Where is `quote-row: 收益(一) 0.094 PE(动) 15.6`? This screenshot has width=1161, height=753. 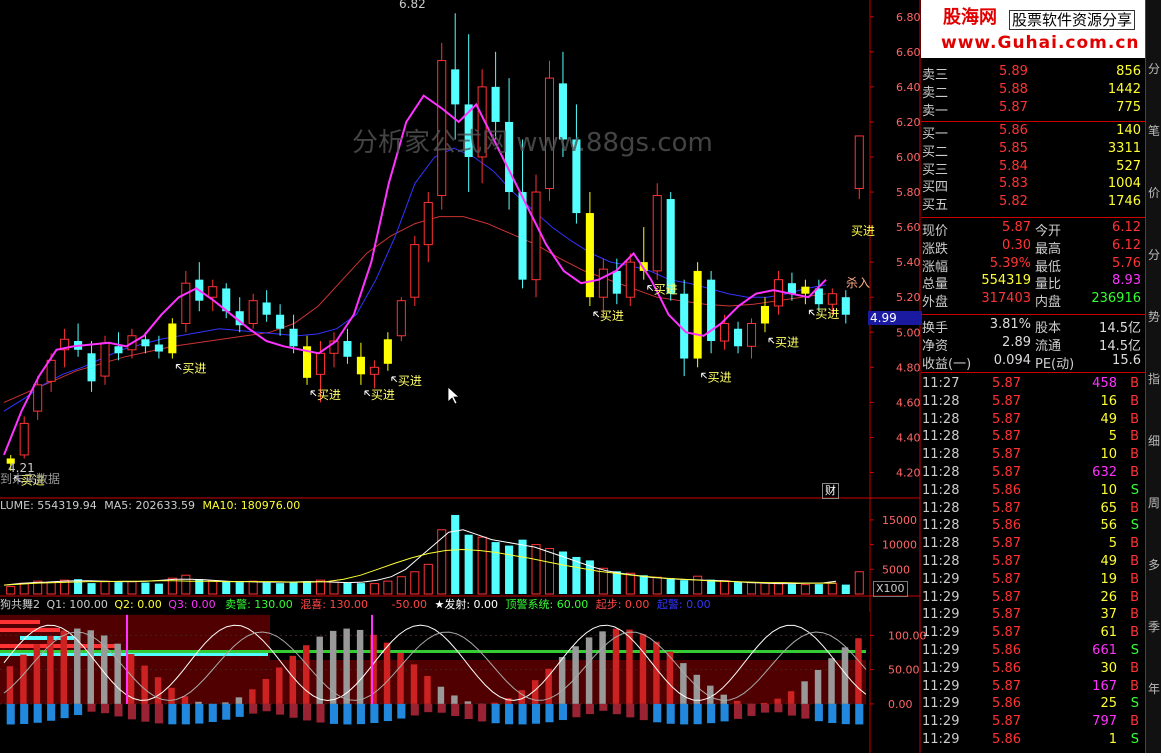
quote-row: 收益(一) 0.094 PE(动) 15.6 is located at coordinates (1033, 362).